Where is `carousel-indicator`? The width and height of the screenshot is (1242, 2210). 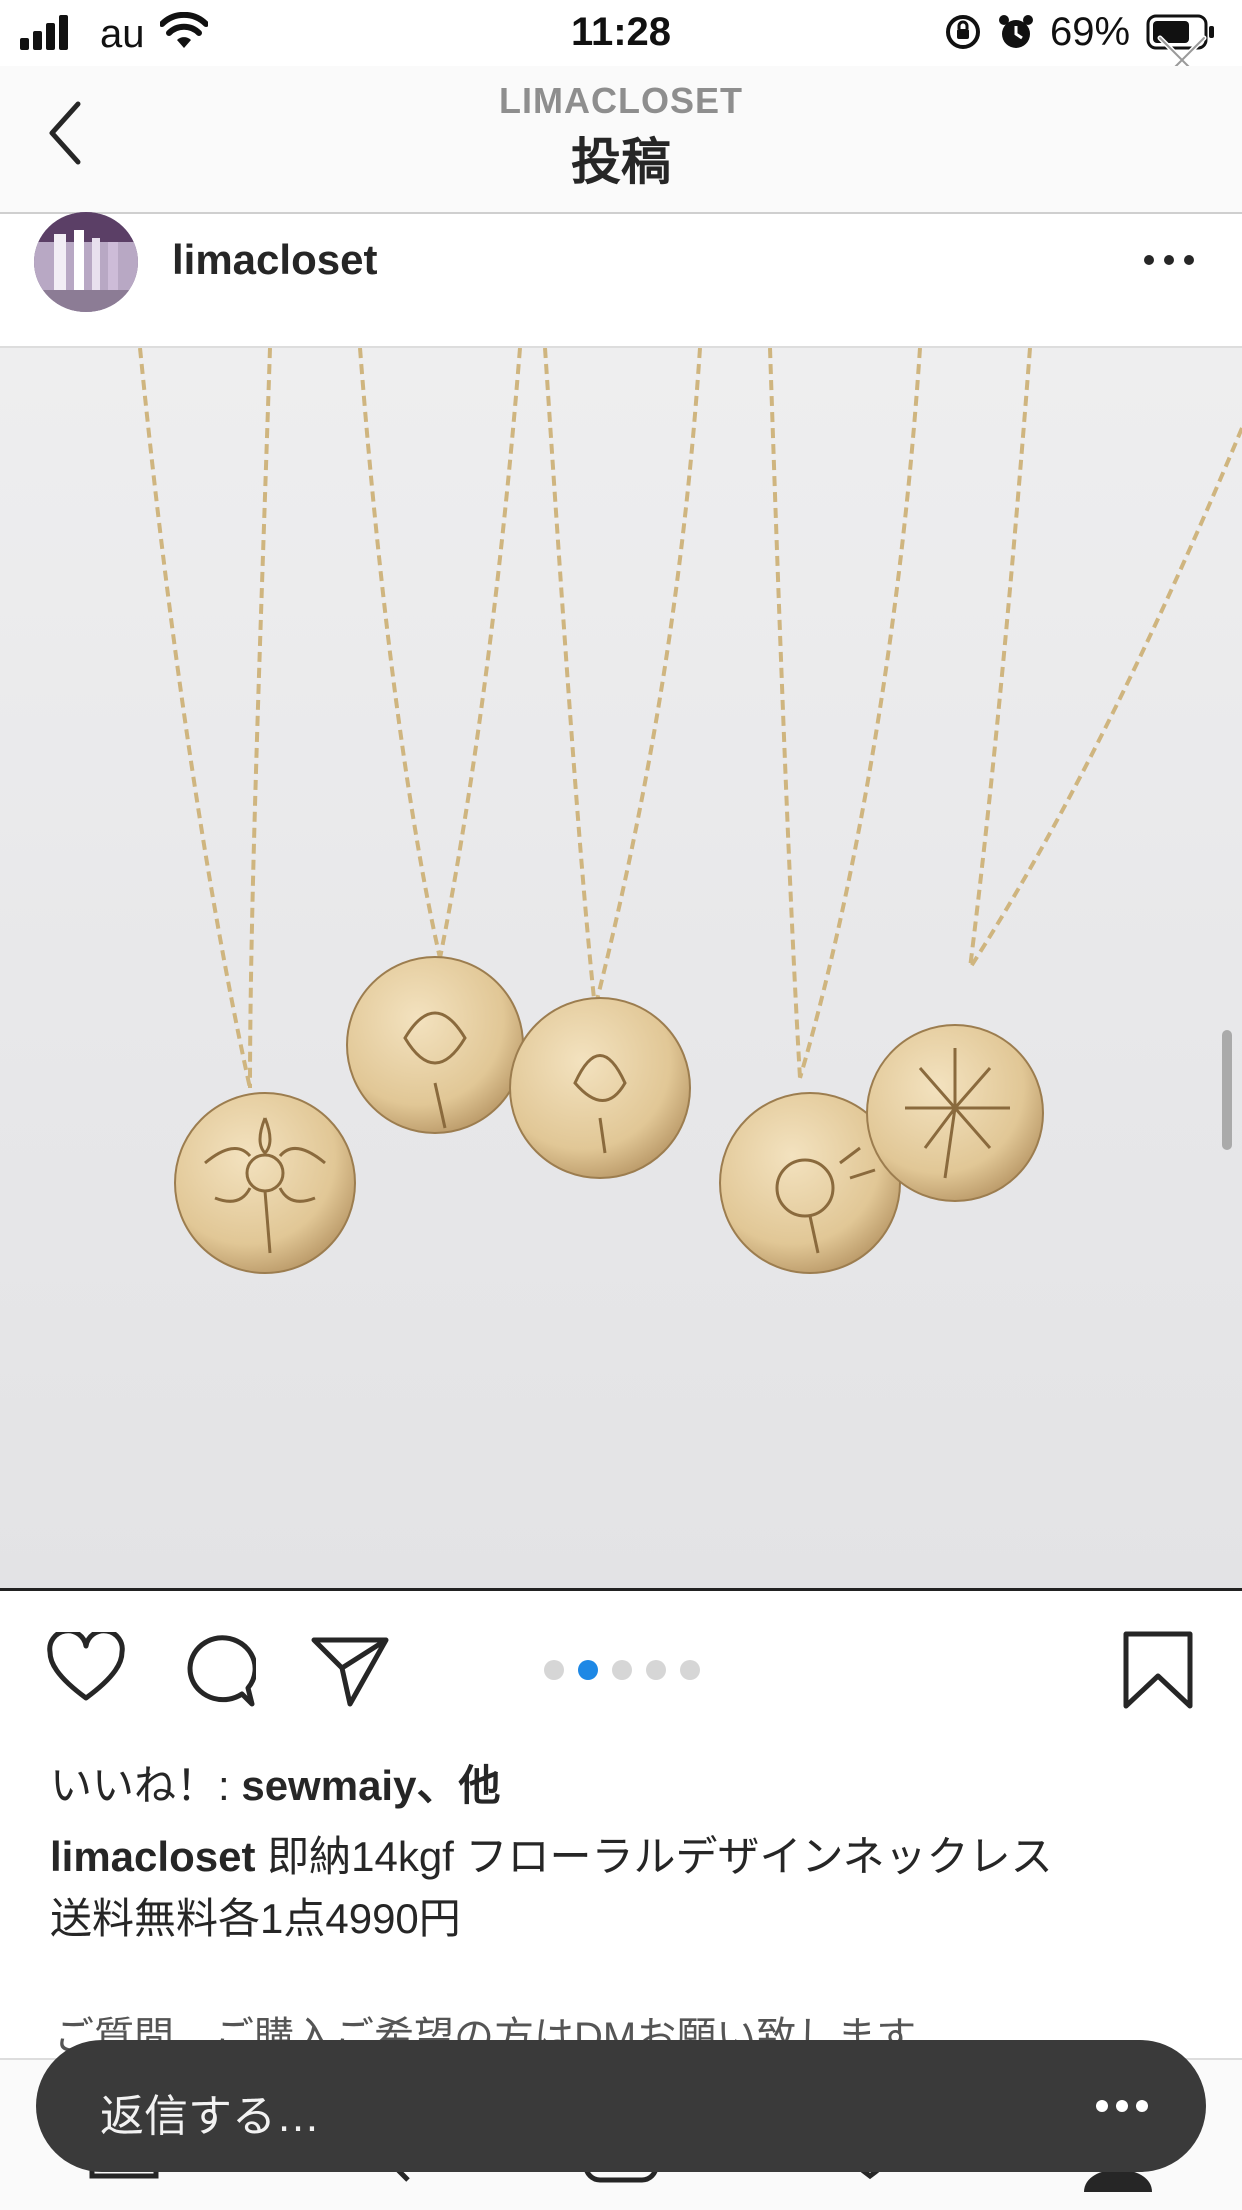 carousel-indicator is located at coordinates (622, 1671).